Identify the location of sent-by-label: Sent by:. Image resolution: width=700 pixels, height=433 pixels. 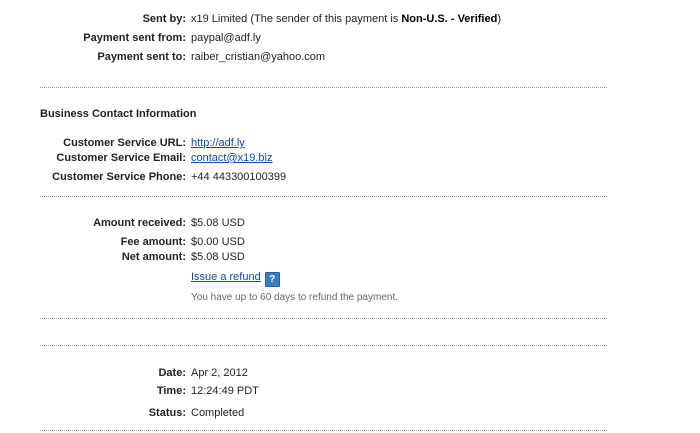
(164, 19).